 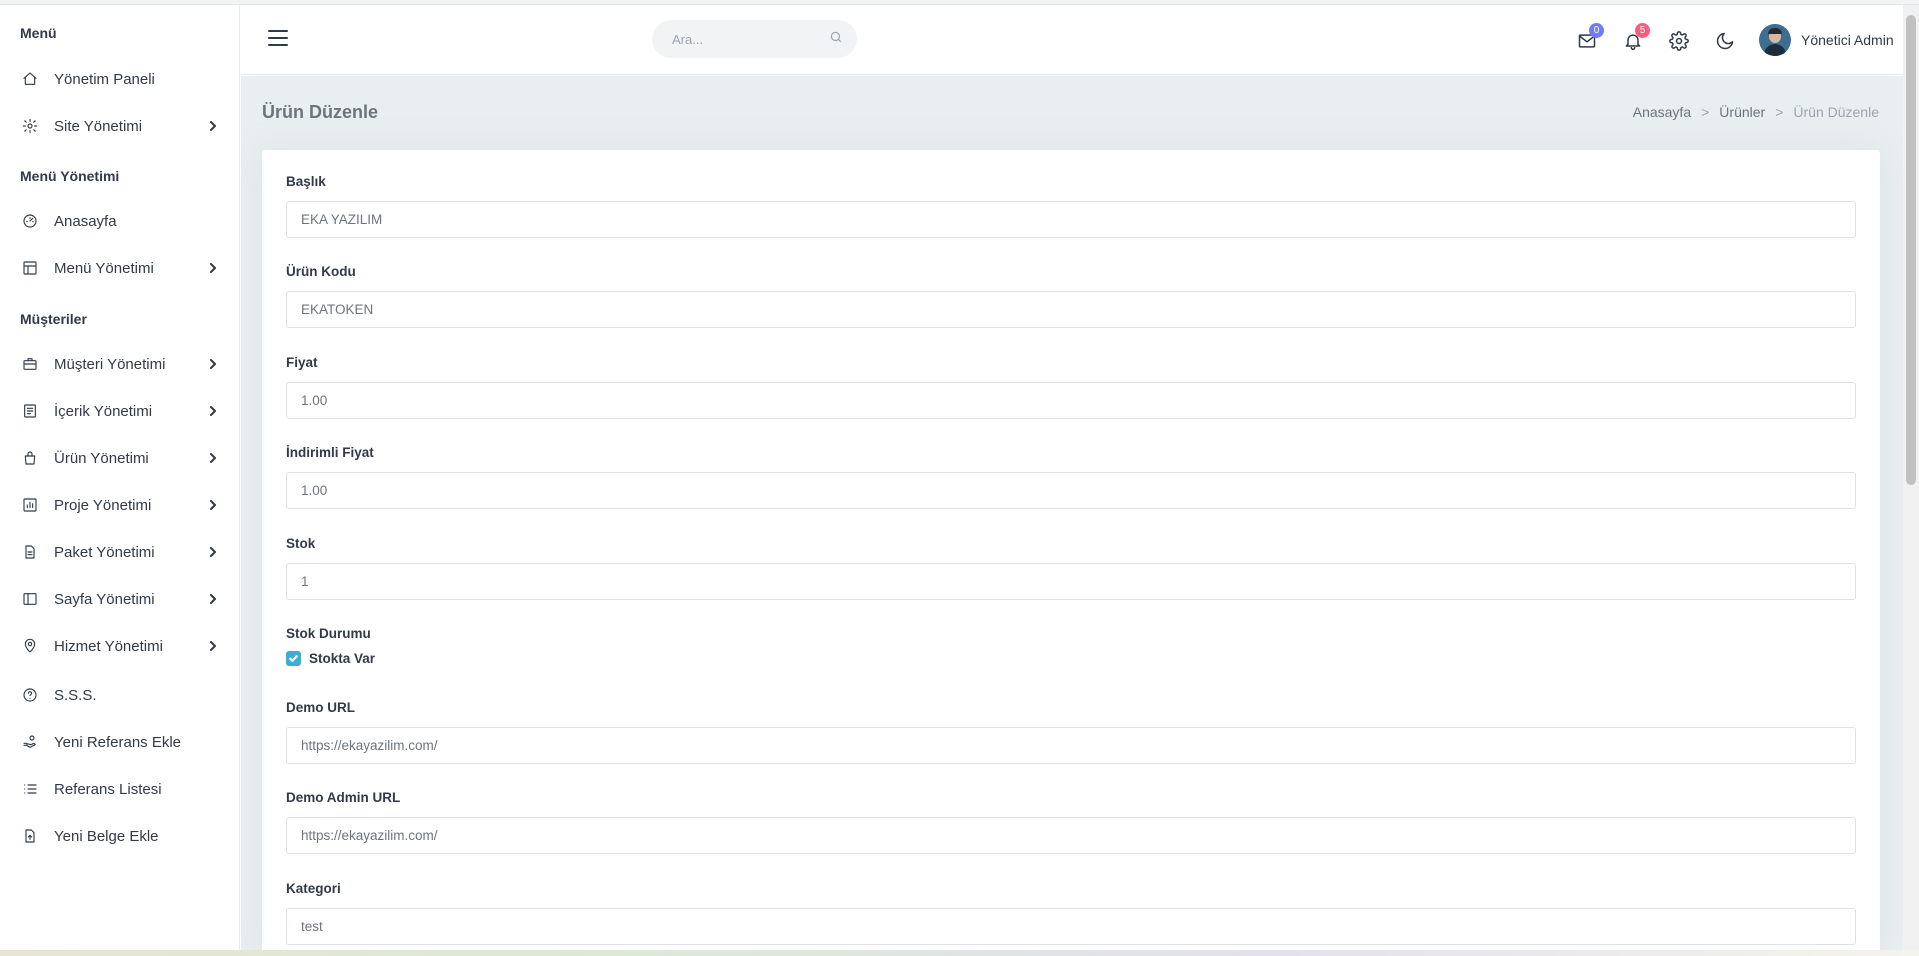 What do you see at coordinates (1071, 581) in the screenshot?
I see `stok-input` at bounding box center [1071, 581].